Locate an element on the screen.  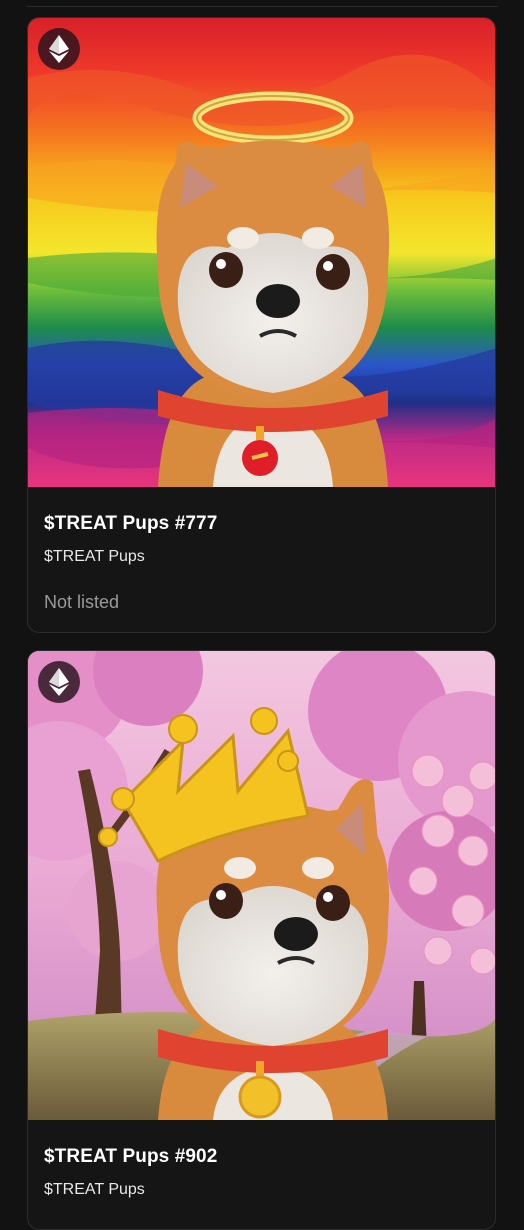
nft-title: $TREAT Pups #902 is located at coordinates (261, 1157).